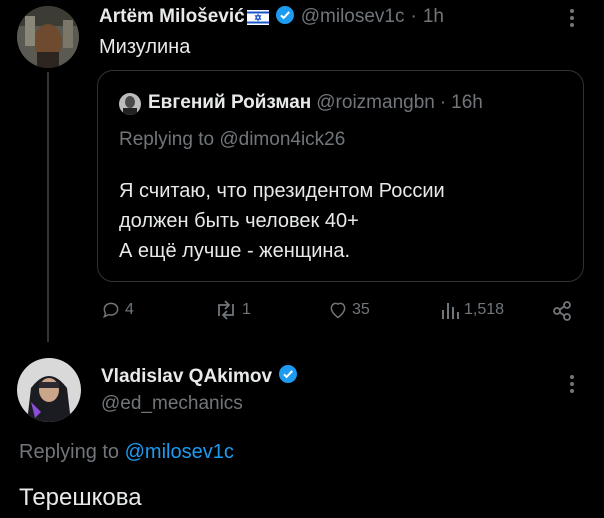 This screenshot has width=604, height=518. I want to click on quote-replying-to: Replying to @dimon4ick26, so click(232, 140).